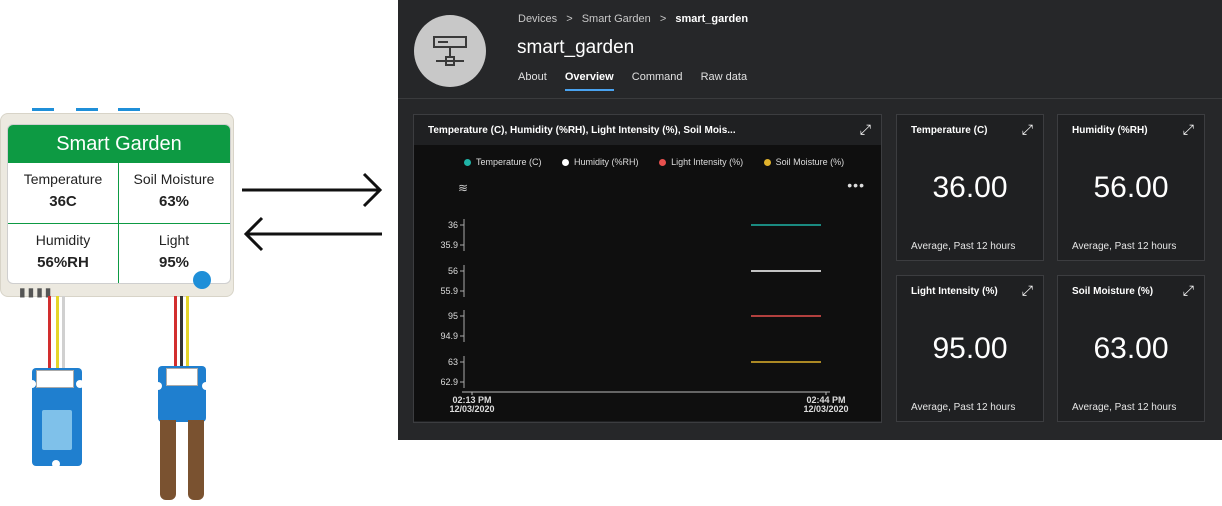  I want to click on device-icon, so click(450, 51).